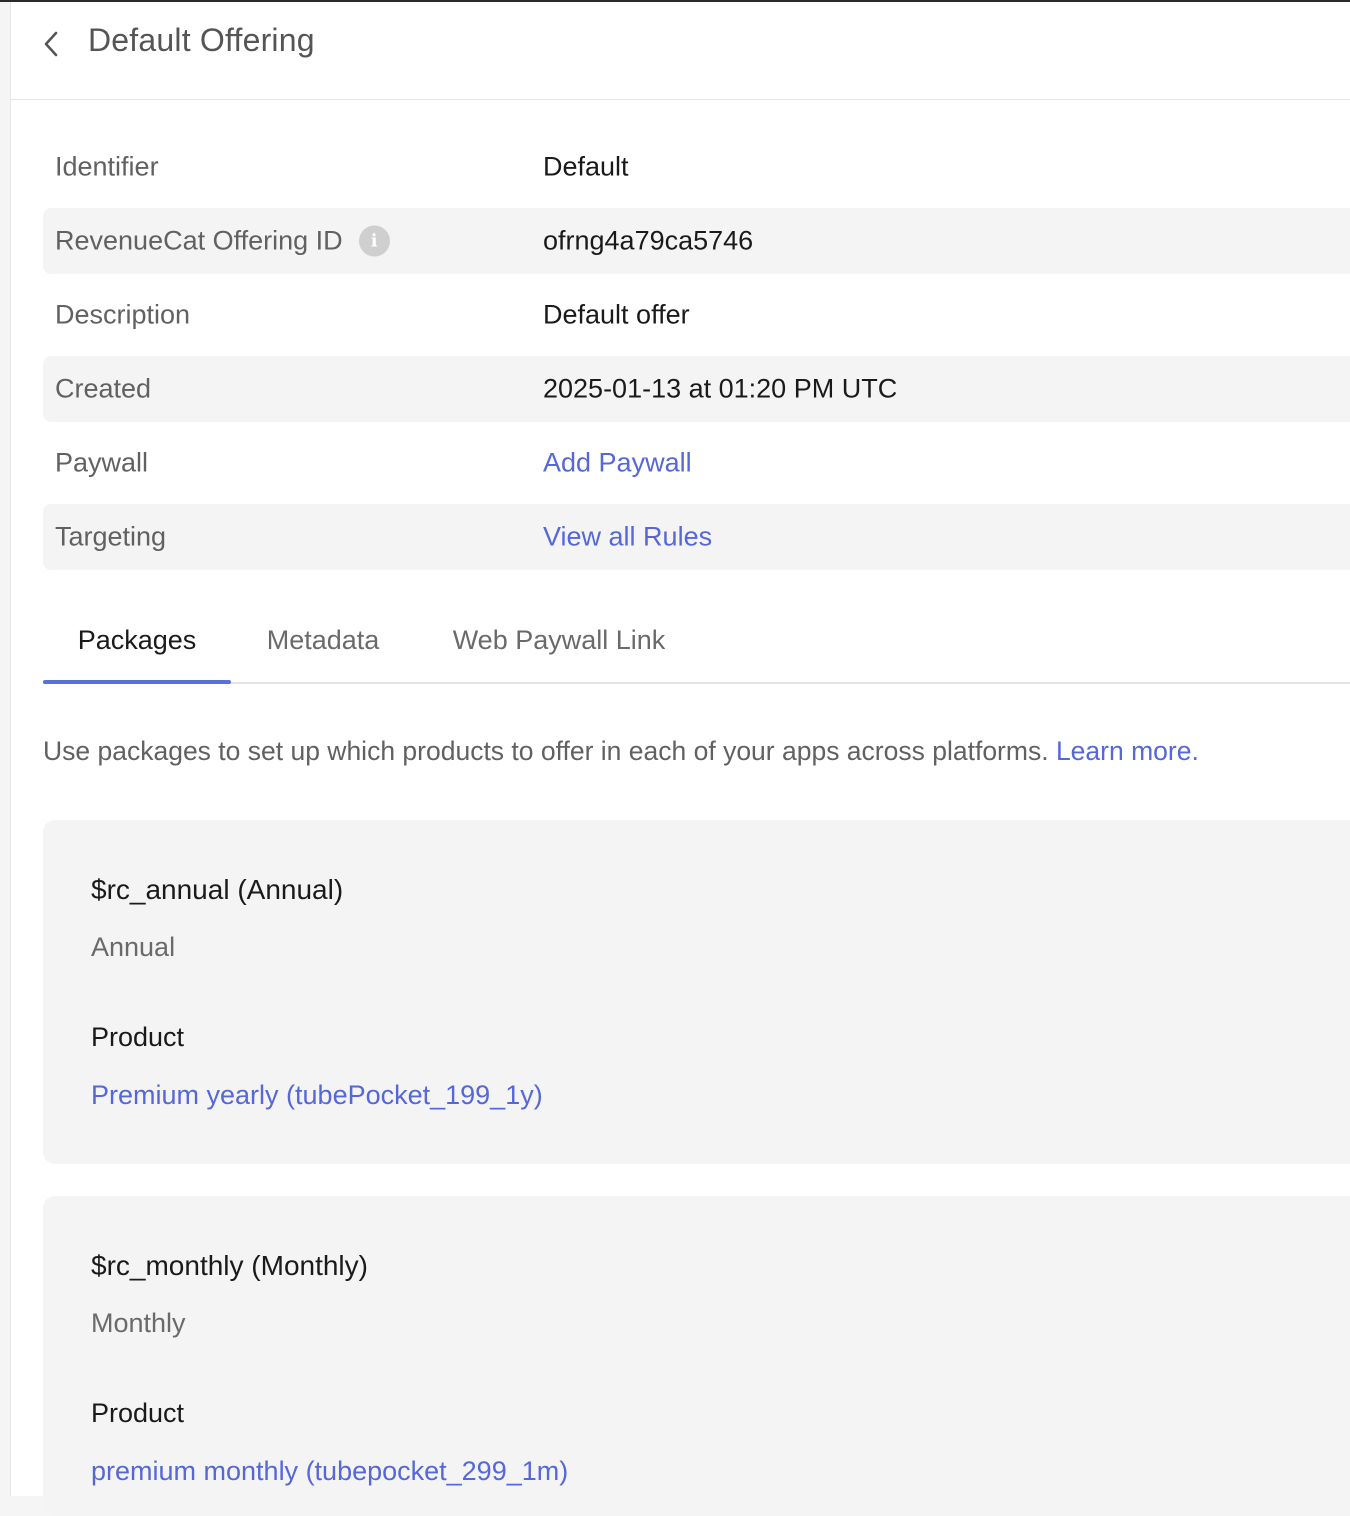 This screenshot has height=1516, width=1350. I want to click on learn-more-link: Learn more., so click(1127, 751).